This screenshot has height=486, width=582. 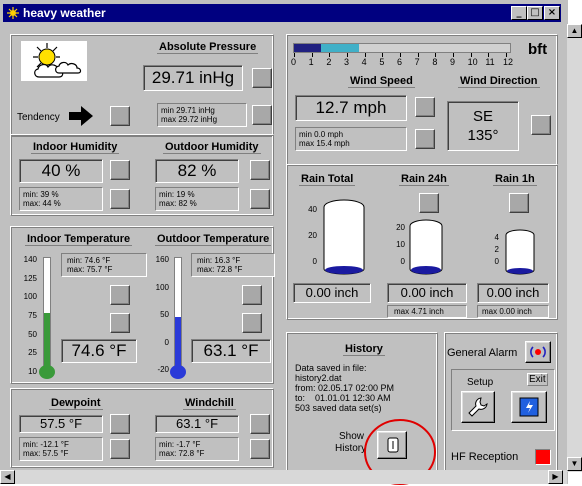 I want to click on horizontal-scrollbar: ◀ ▶, so click(x=283, y=477).